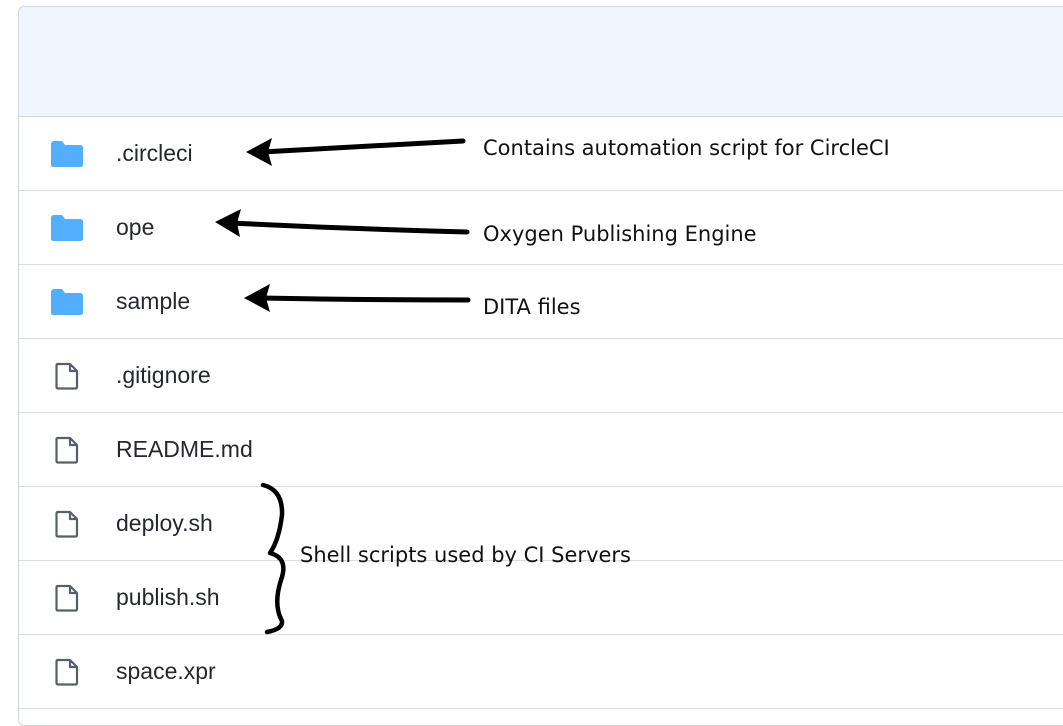 The image size is (1063, 726). I want to click on file-row-publish: publish.sh, so click(541, 598).